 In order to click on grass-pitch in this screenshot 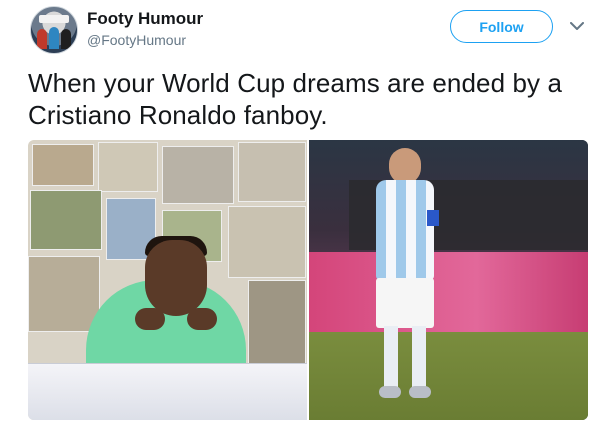, I will do `click(448, 376)`.